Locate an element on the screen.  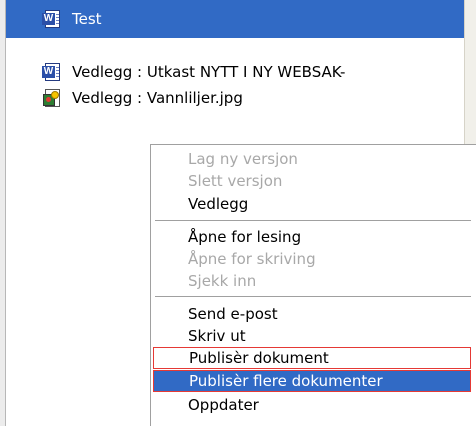
menu-item-skriv-ut: Skriv ut is located at coordinates (312, 336).